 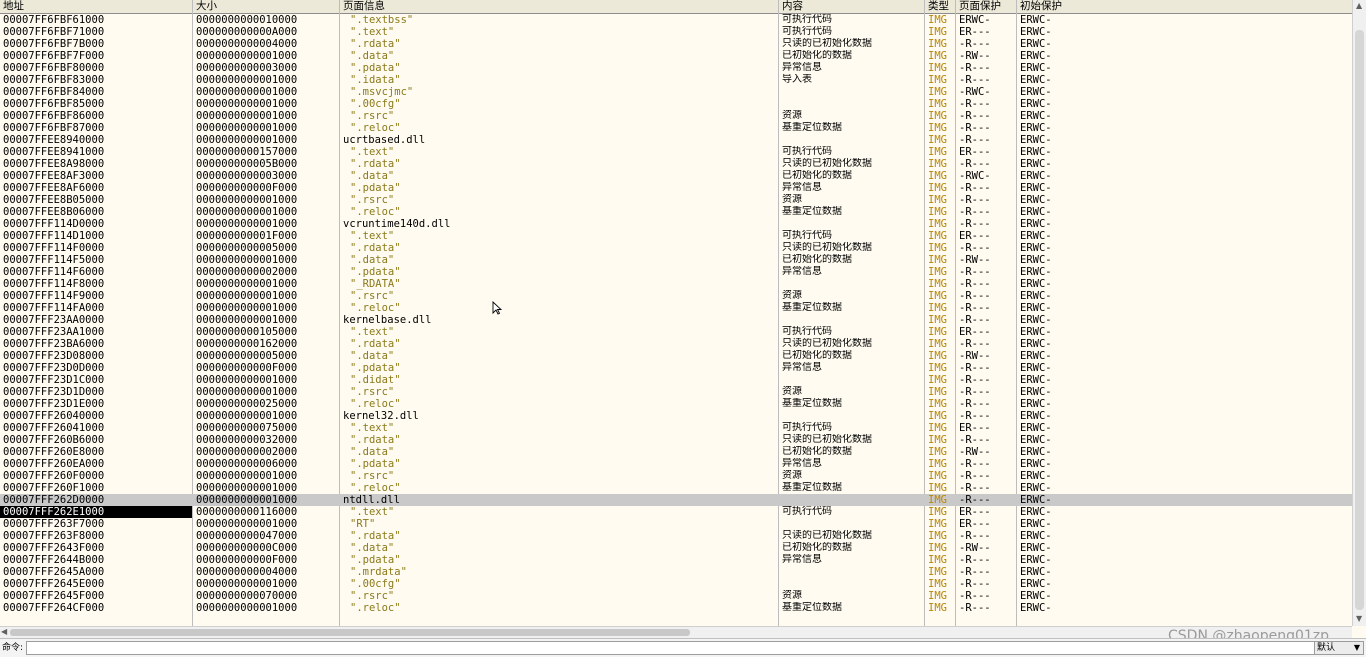 What do you see at coordinates (1359, 6) in the screenshot?
I see `scroll-up-icon: ▲` at bounding box center [1359, 6].